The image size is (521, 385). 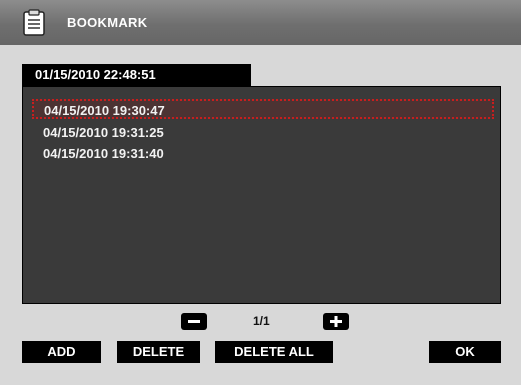 I want to click on bookmark-item: 04/15/2010 19:31:40, so click(x=98, y=154).